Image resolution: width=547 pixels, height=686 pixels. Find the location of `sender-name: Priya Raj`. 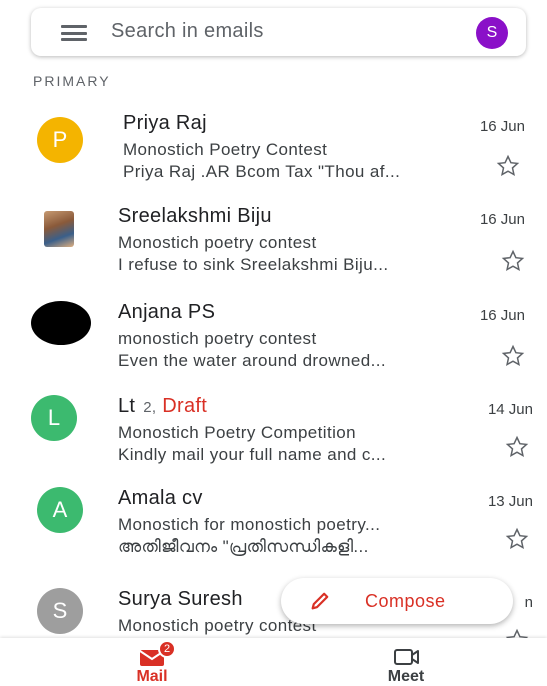

sender-name: Priya Raj is located at coordinates (165, 123).